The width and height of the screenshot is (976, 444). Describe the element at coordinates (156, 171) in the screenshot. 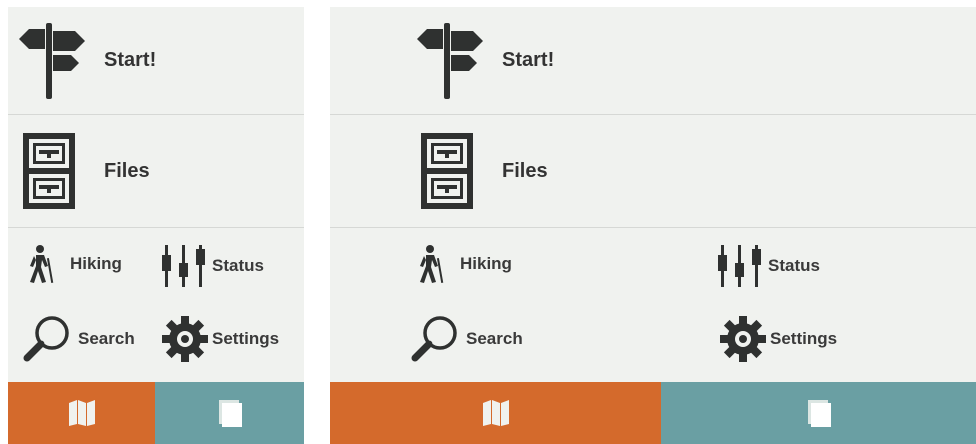

I see `files-menu-item: Files` at that location.